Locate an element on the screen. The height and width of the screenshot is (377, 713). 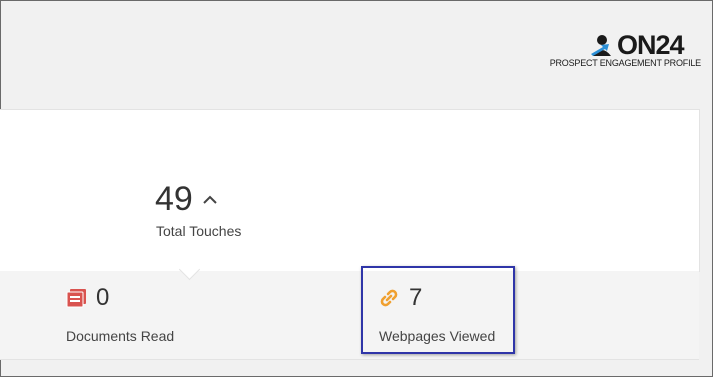
documents-read-value: 0 is located at coordinates (103, 297).